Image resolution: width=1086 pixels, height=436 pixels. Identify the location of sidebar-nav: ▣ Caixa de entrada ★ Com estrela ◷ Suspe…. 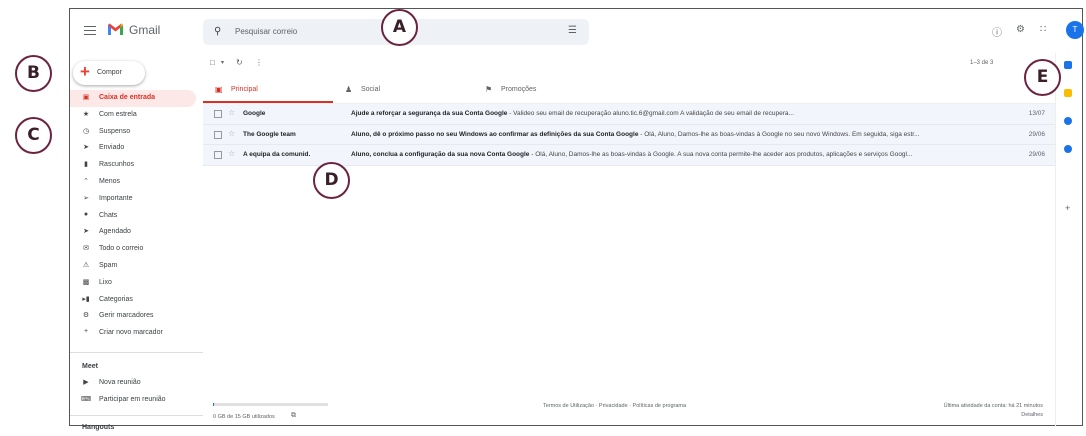
(136, 263).